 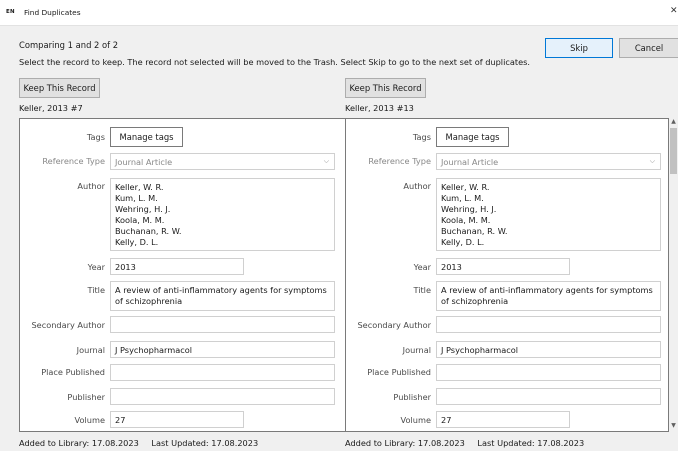 What do you see at coordinates (648, 48) in the screenshot?
I see `cancel-button: Cancel` at bounding box center [648, 48].